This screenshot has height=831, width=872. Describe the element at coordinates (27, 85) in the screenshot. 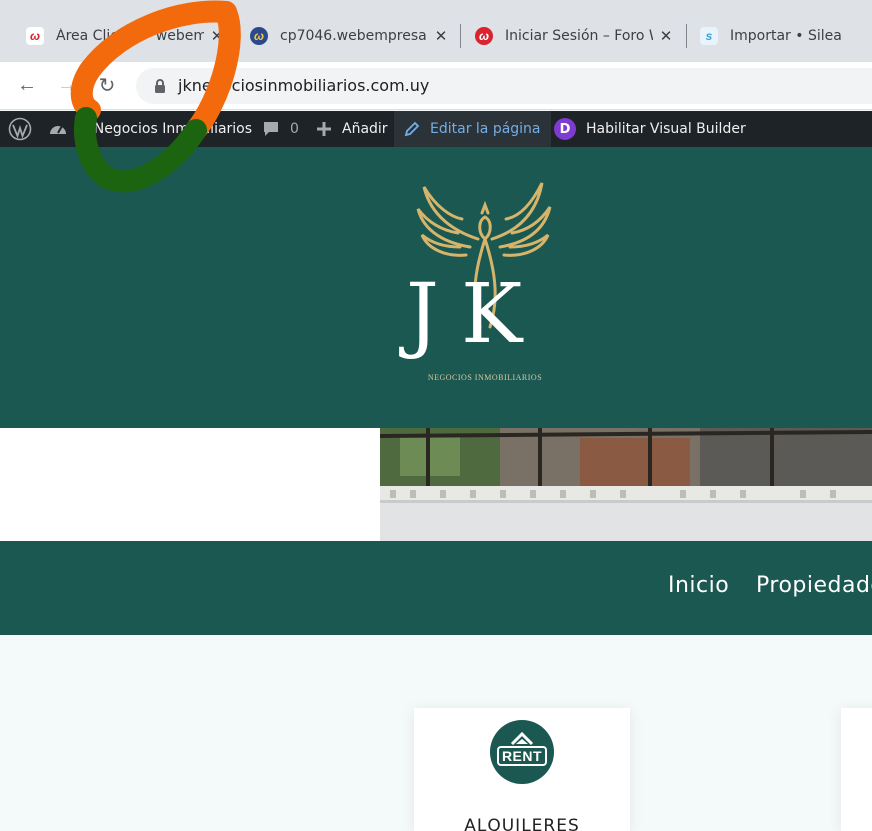

I see `back-icon: ←` at that location.